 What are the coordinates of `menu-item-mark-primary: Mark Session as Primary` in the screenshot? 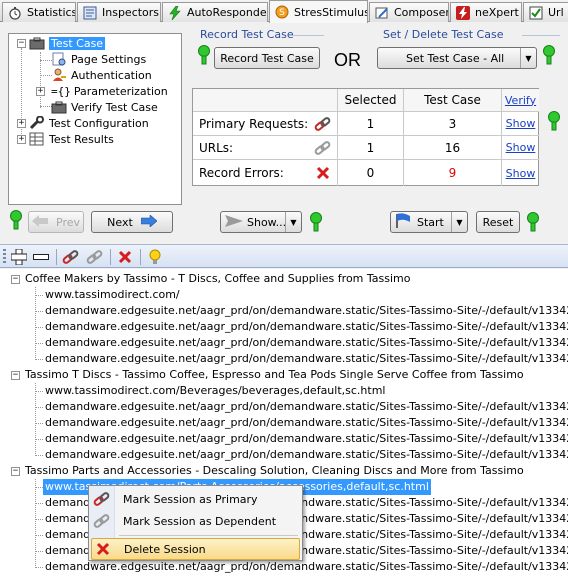 It's located at (195, 499).